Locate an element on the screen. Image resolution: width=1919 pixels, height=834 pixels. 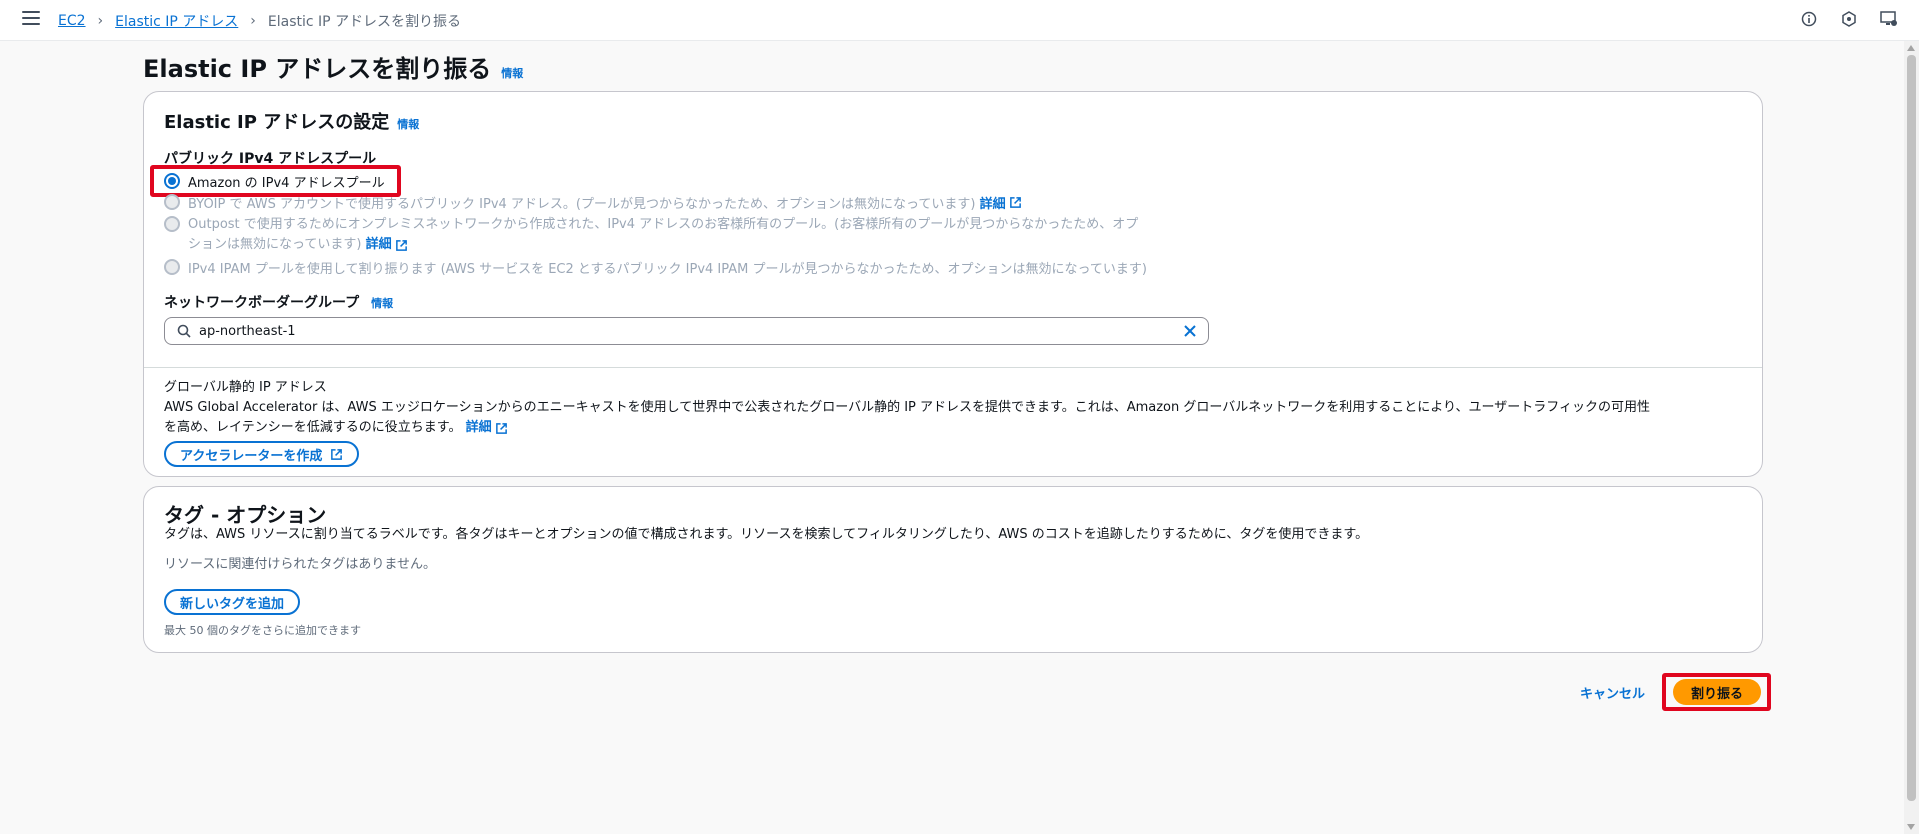
radio-label-outpost-text2: ションは無効になっています) is located at coordinates (275, 244).